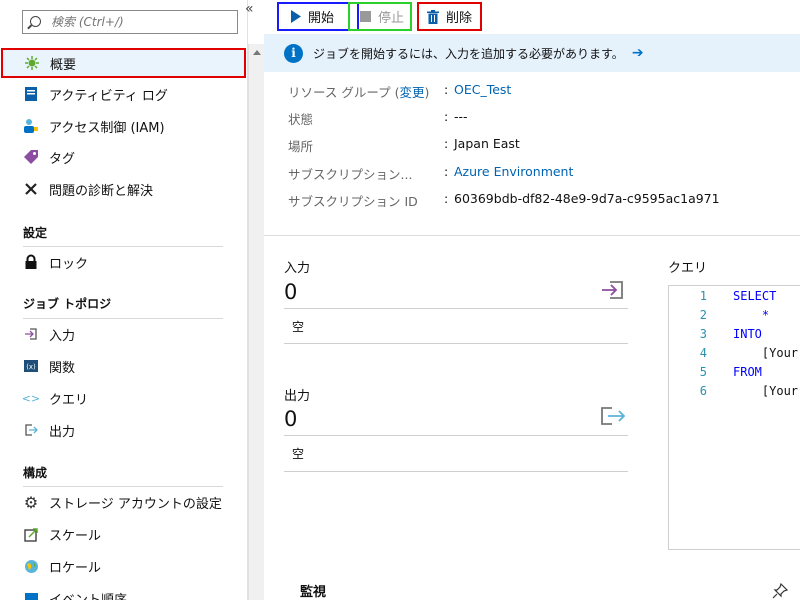 The image size is (800, 600). I want to click on delete-label: 削除, so click(459, 18).